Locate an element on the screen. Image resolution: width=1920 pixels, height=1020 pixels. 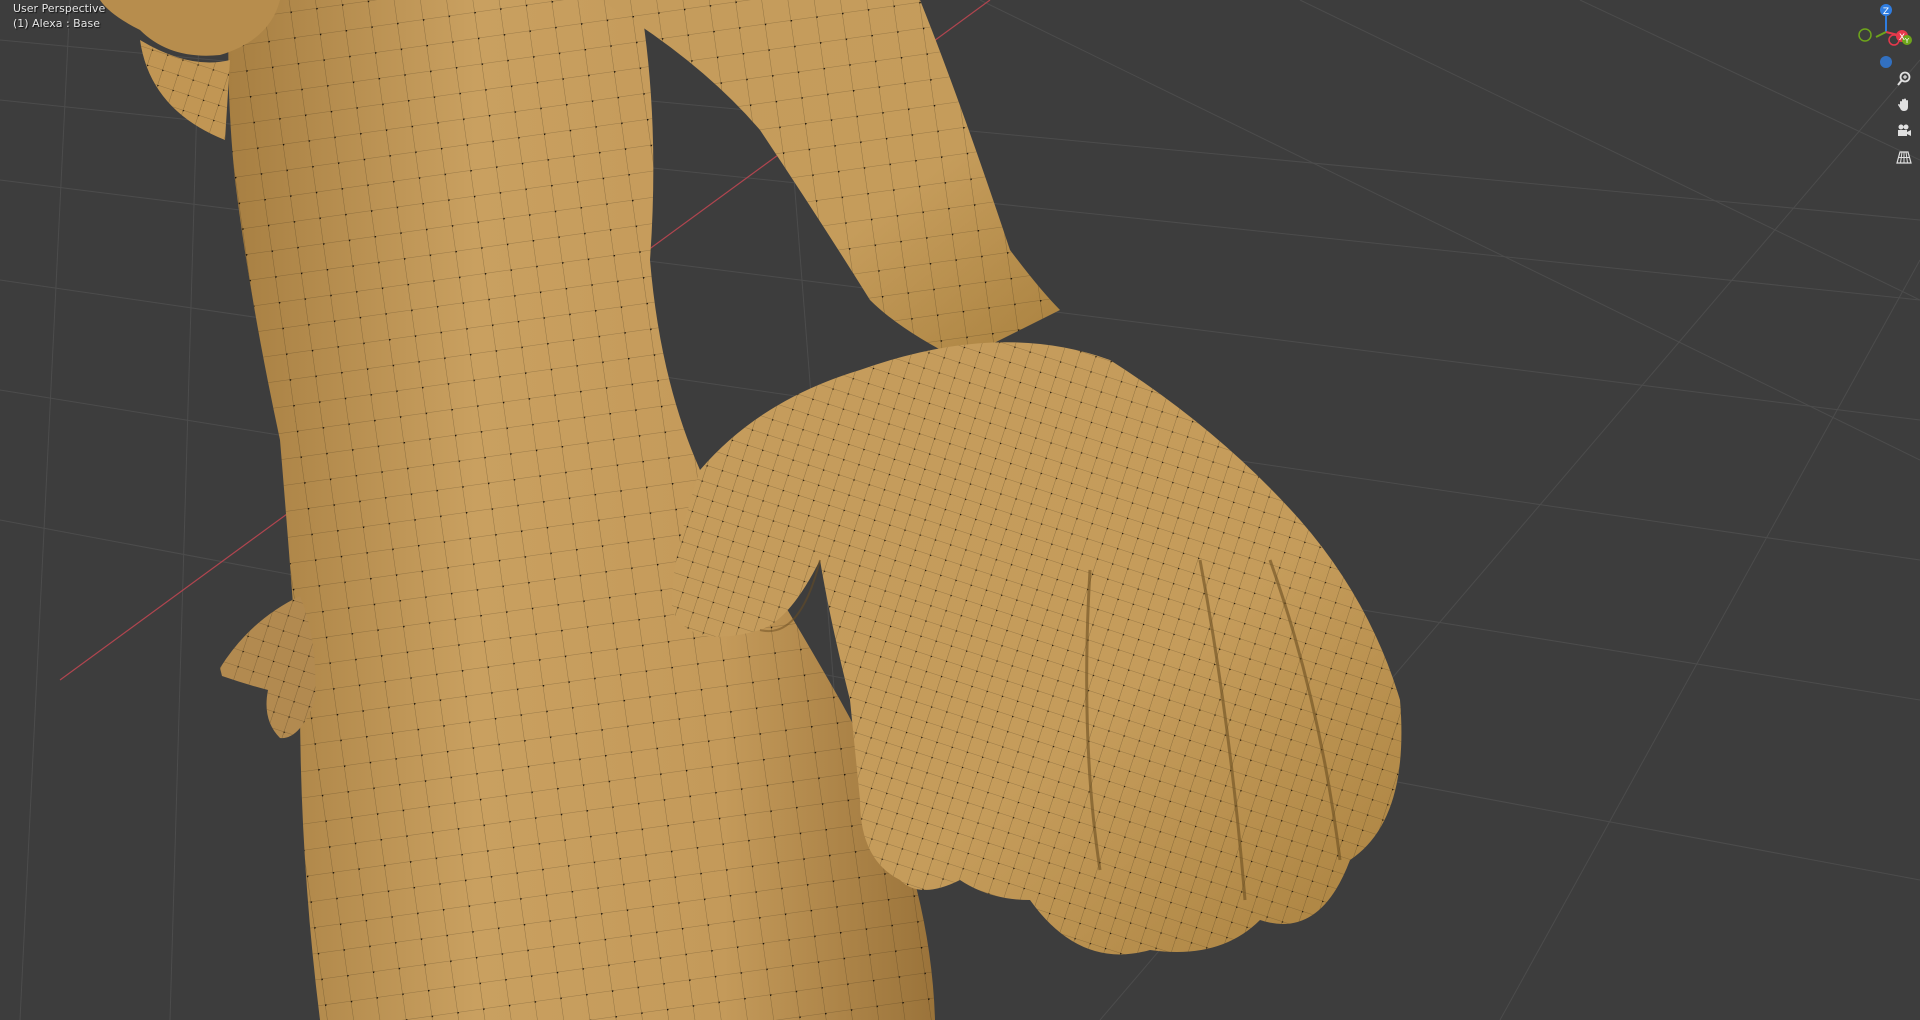
camera-button is located at coordinates (1907, 134).